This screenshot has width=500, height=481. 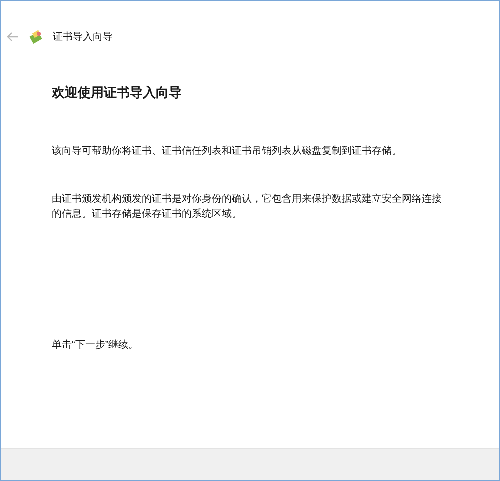 What do you see at coordinates (227, 151) in the screenshot?
I see `paragraph-text: 该向导可帮助你将证书、证书信任列表和证书吊销列表从磁盘复制到证书存储。` at bounding box center [227, 151].